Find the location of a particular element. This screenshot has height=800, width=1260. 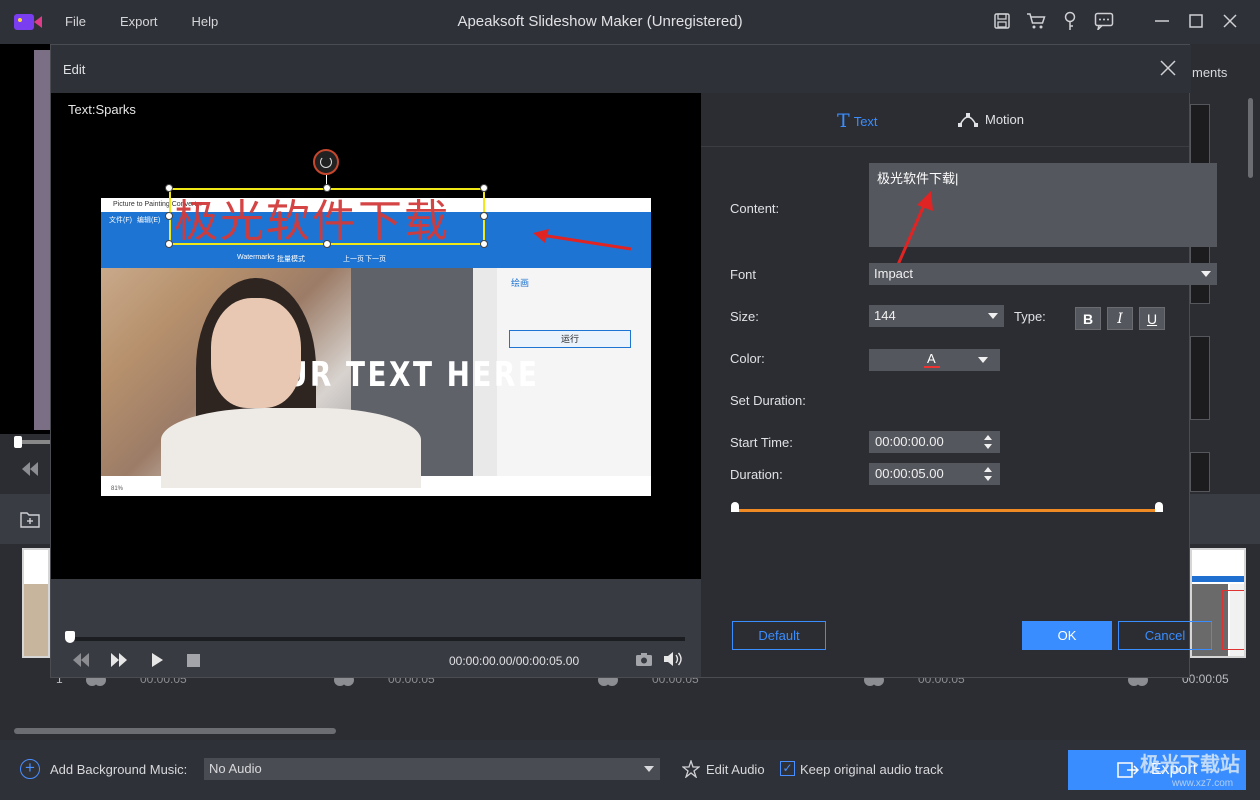

start-time-input: 00:00:00.00 is located at coordinates (934, 442).